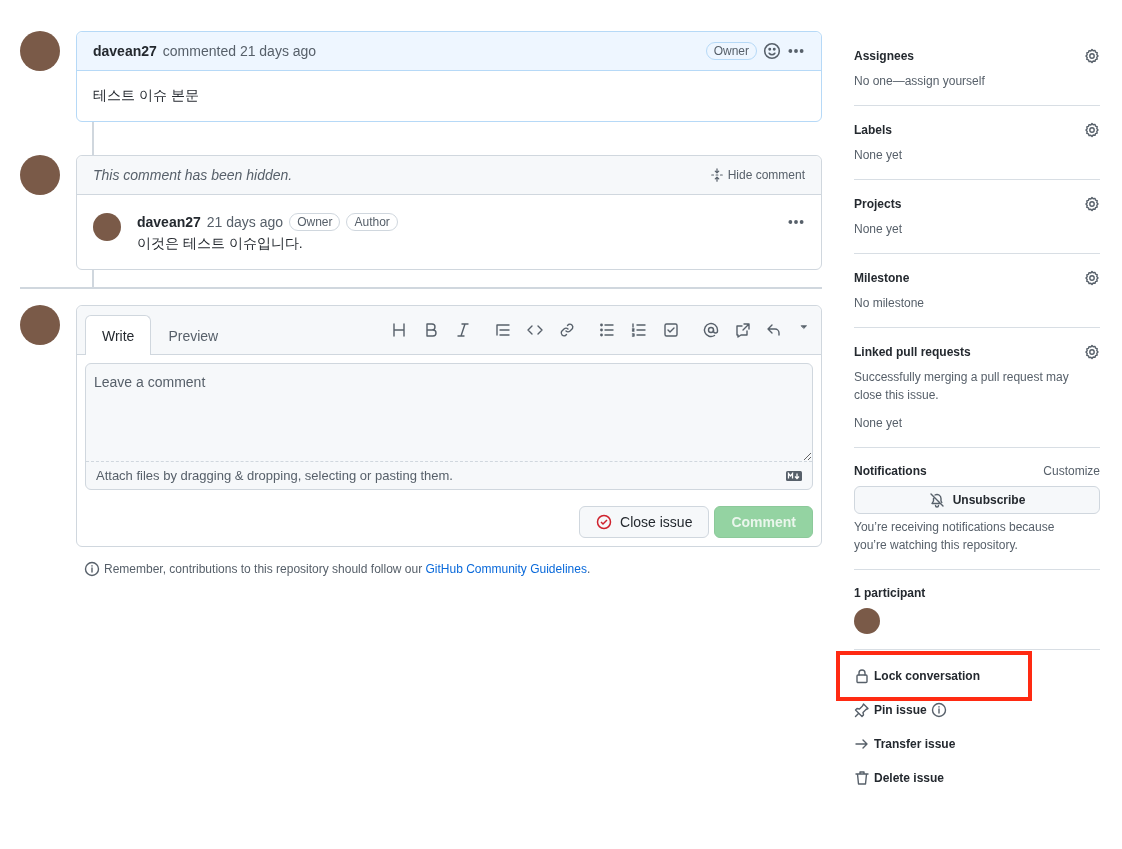  I want to click on comment-body: 테스트 이슈 본문, so click(146, 95).